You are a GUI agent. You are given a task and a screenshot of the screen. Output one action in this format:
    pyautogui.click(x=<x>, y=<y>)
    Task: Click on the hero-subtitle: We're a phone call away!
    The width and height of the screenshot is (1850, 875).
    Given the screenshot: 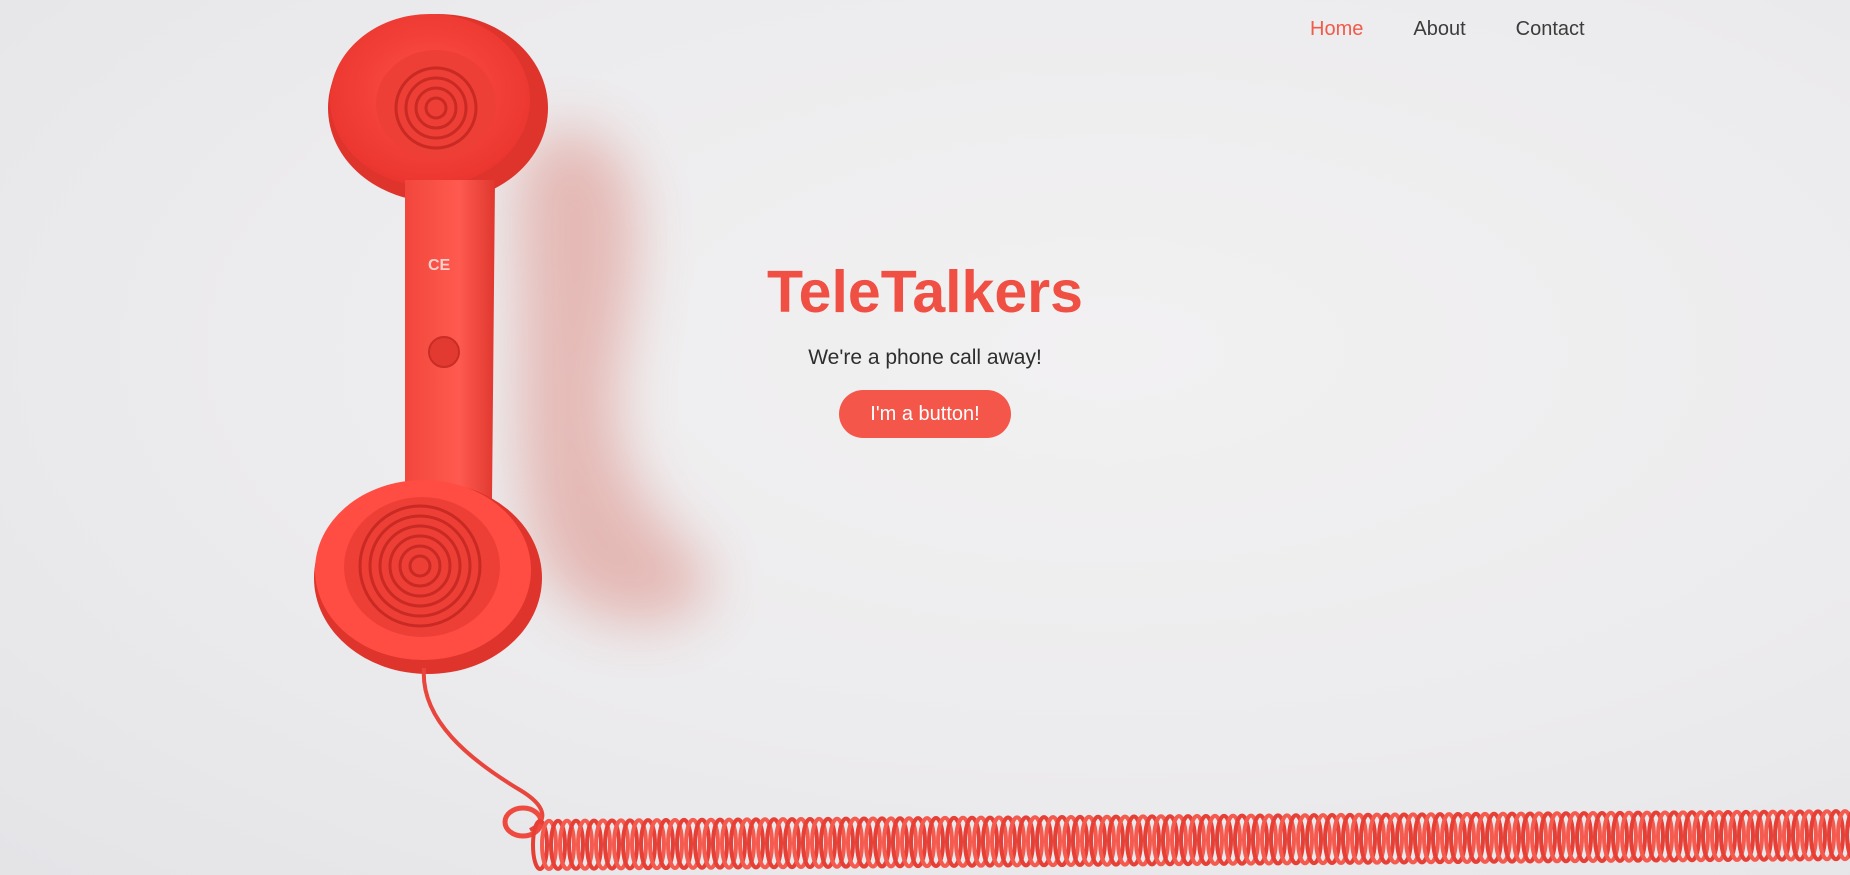 What is the action you would take?
    pyautogui.click(x=925, y=357)
    